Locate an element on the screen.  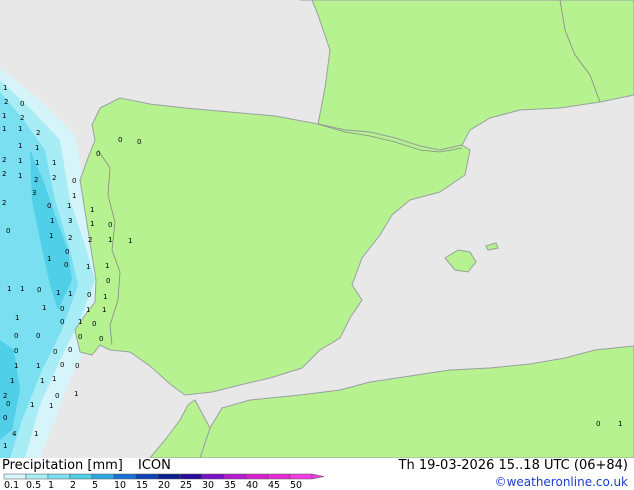
color-scale: 0.1 0.5 1 2 5 10 15 20 25 30 35 40 45 50 is located at coordinates (164, 481).